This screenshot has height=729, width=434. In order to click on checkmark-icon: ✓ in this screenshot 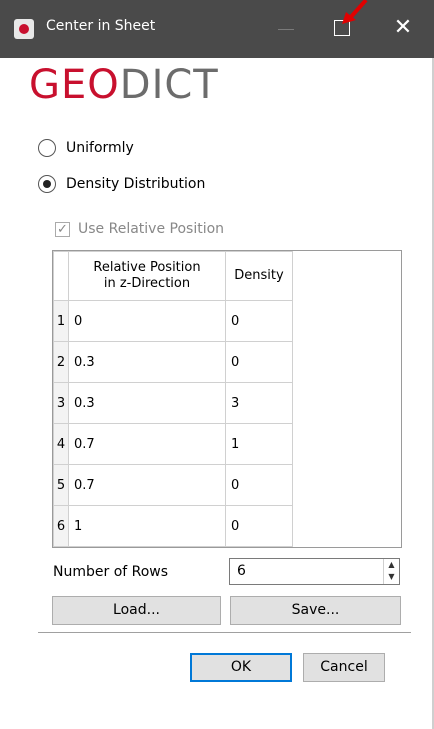, I will do `click(62, 229)`.